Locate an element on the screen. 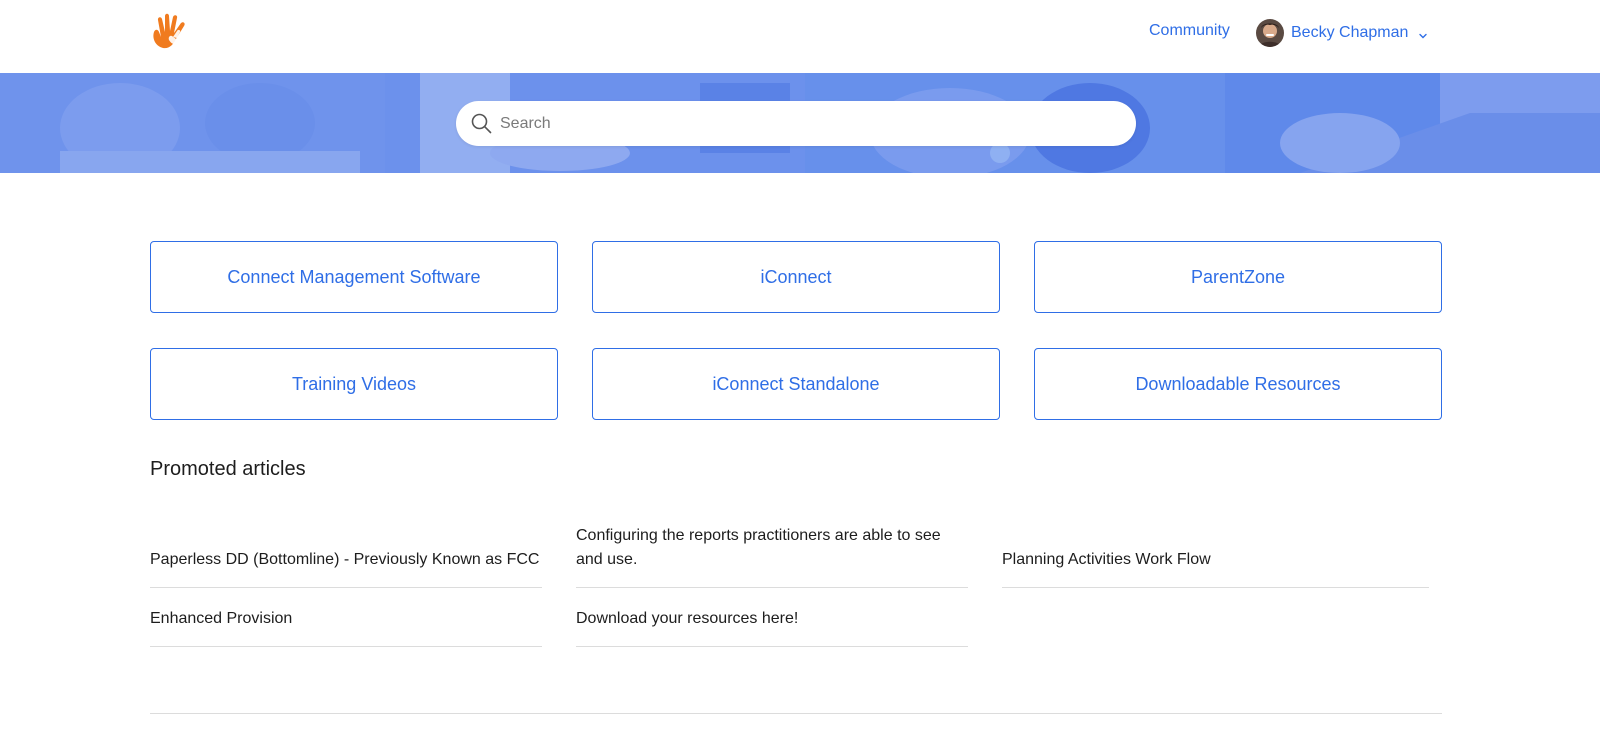 The width and height of the screenshot is (1600, 733). user-name: Becky Chapman is located at coordinates (1350, 32).